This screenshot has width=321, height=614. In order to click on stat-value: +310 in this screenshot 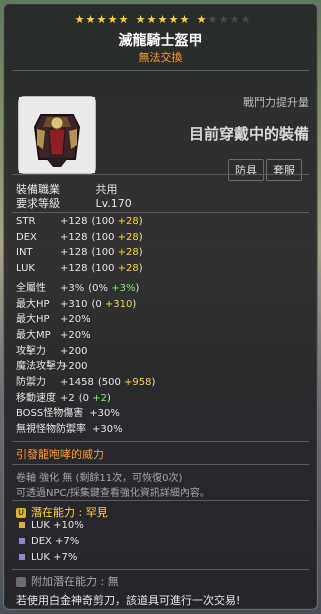, I will do `click(74, 304)`.